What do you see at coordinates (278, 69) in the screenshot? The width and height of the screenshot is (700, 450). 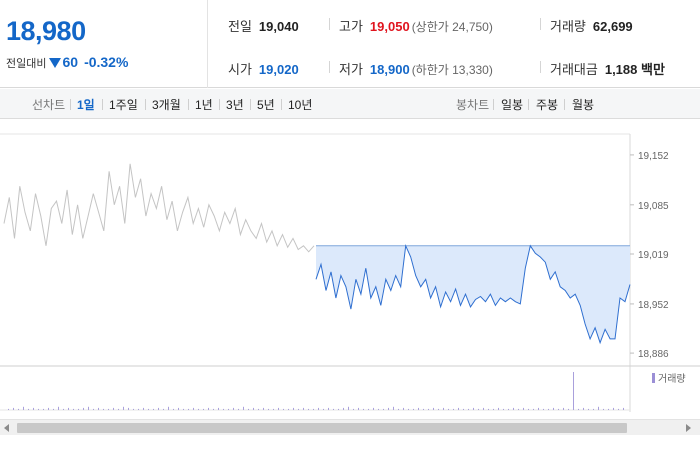 I see `stat-value: 19,020` at bounding box center [278, 69].